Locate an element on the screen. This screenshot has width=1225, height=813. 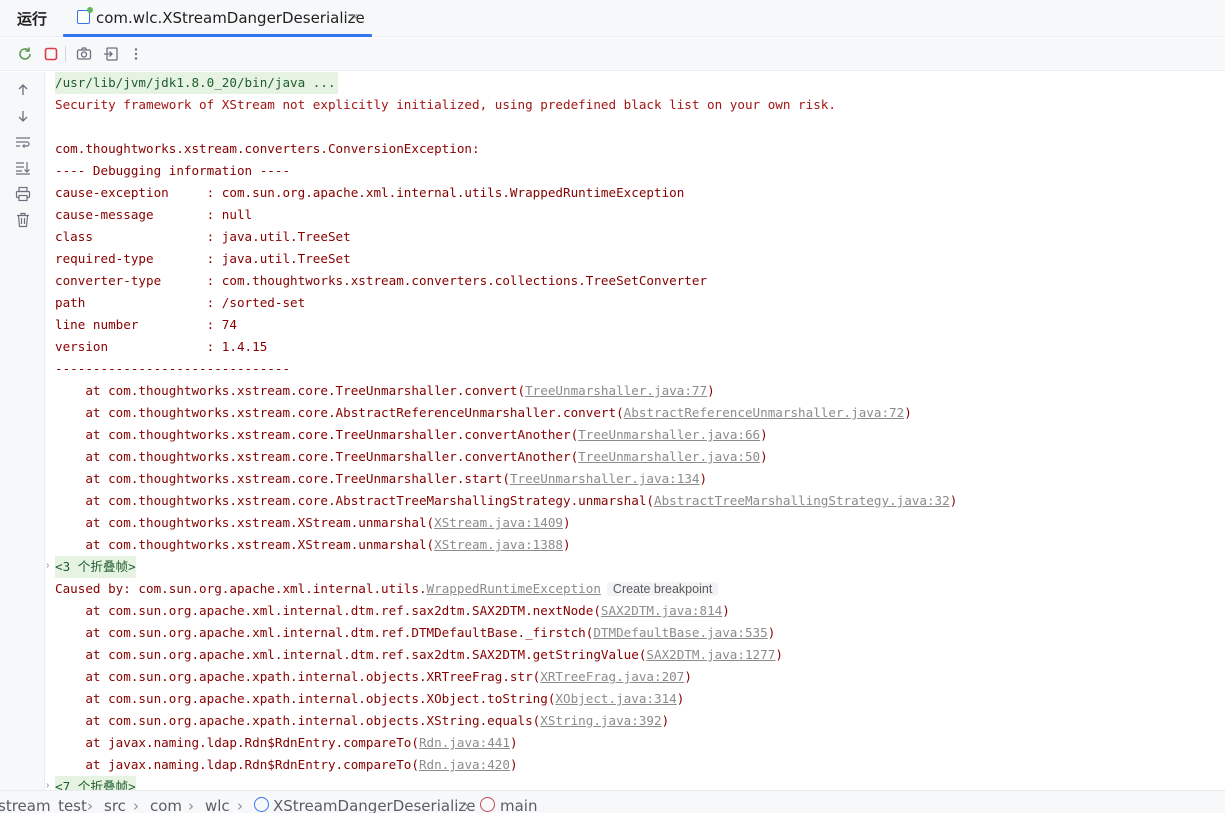
exit-icon is located at coordinates (111, 54).